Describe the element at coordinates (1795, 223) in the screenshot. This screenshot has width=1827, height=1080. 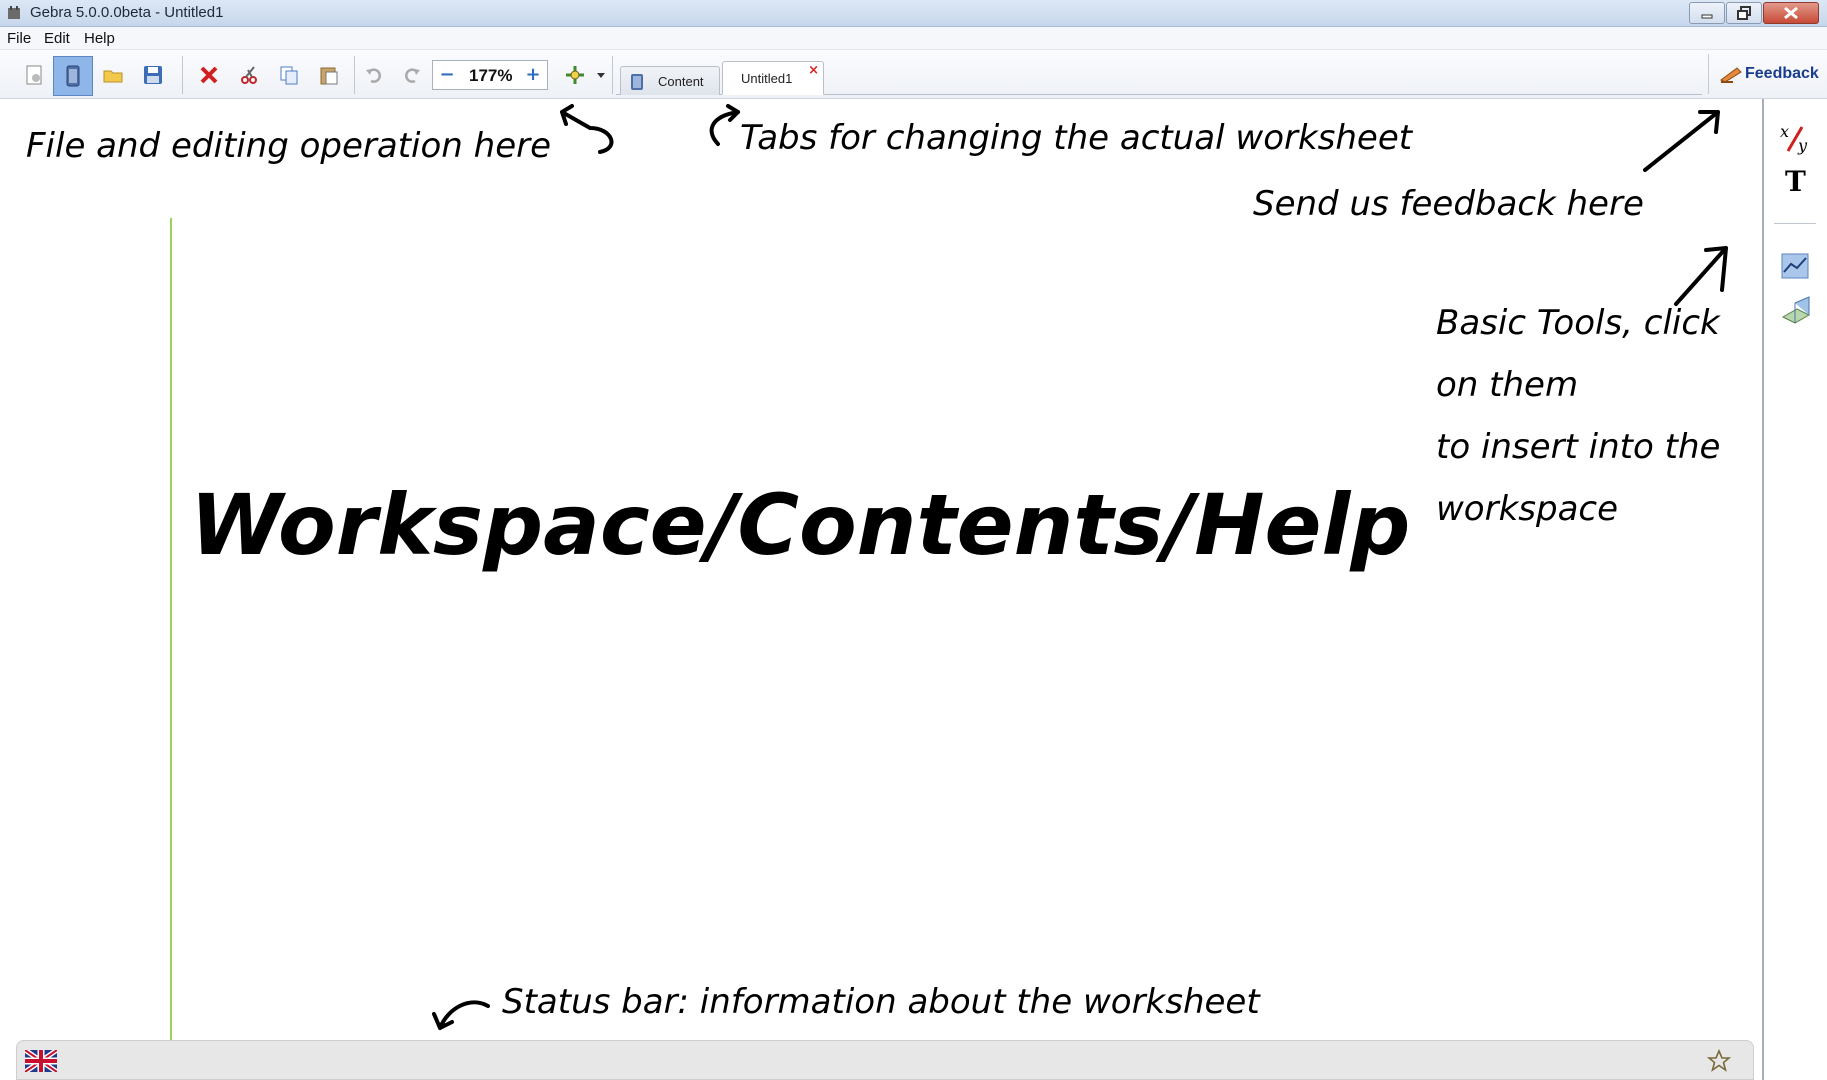
I see `sidebar-separator` at that location.